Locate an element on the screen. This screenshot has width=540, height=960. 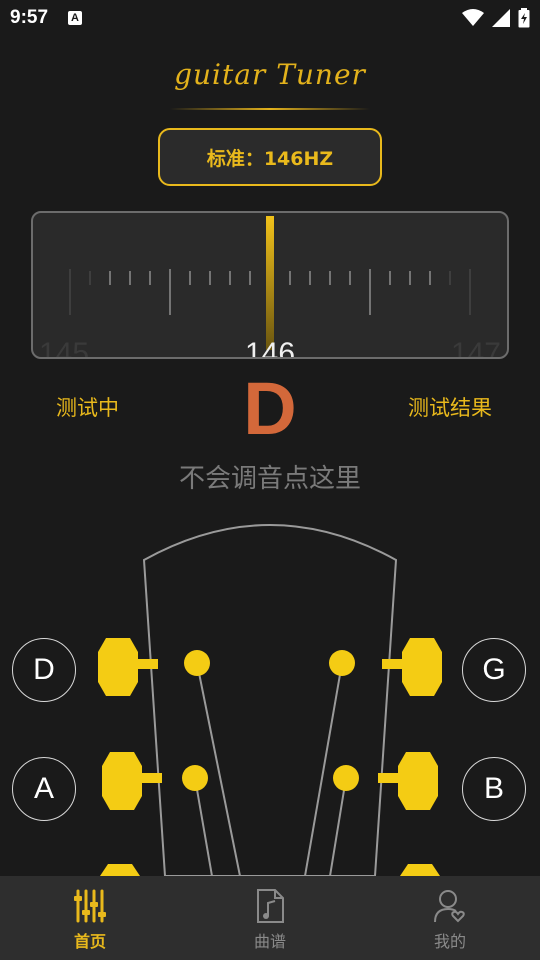
tuning-peg-a is located at coordinates (155, 781).